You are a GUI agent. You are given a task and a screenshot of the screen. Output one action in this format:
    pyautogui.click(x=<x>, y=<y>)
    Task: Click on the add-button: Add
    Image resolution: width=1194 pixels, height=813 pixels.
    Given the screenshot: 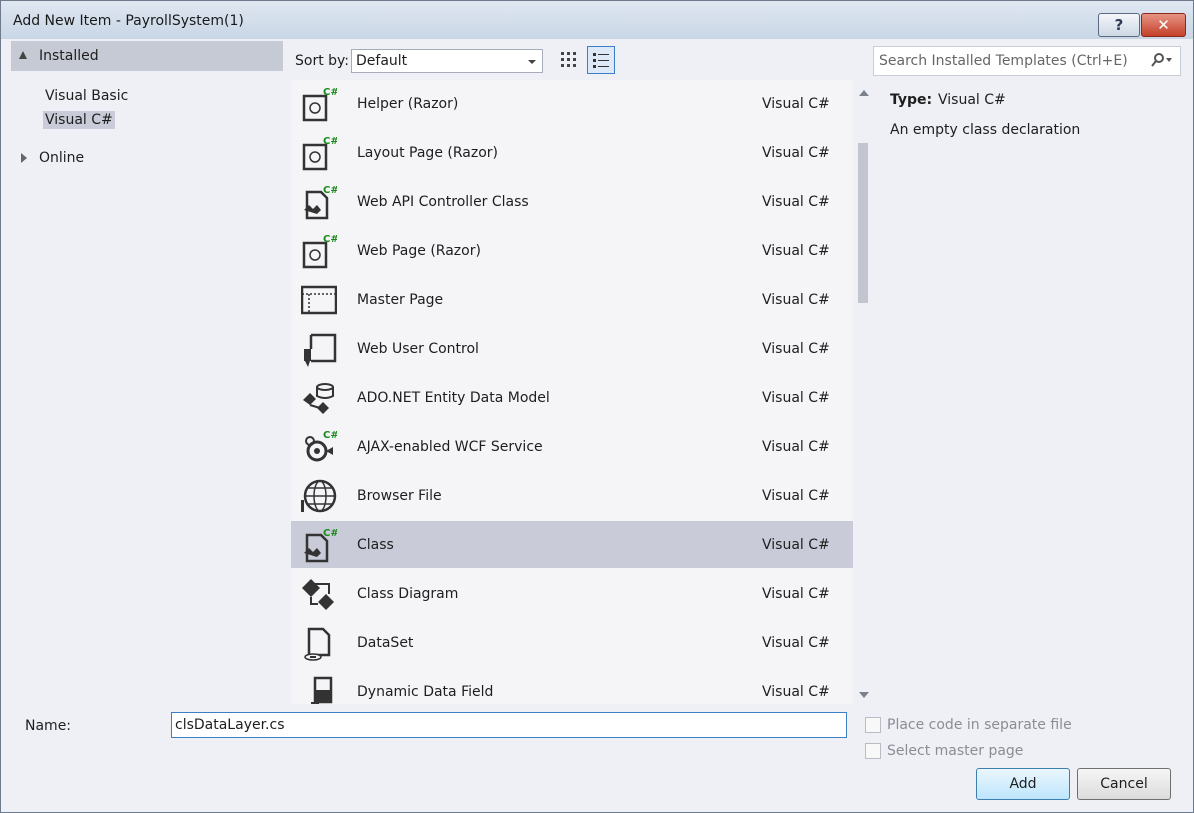 What is the action you would take?
    pyautogui.click(x=1023, y=784)
    